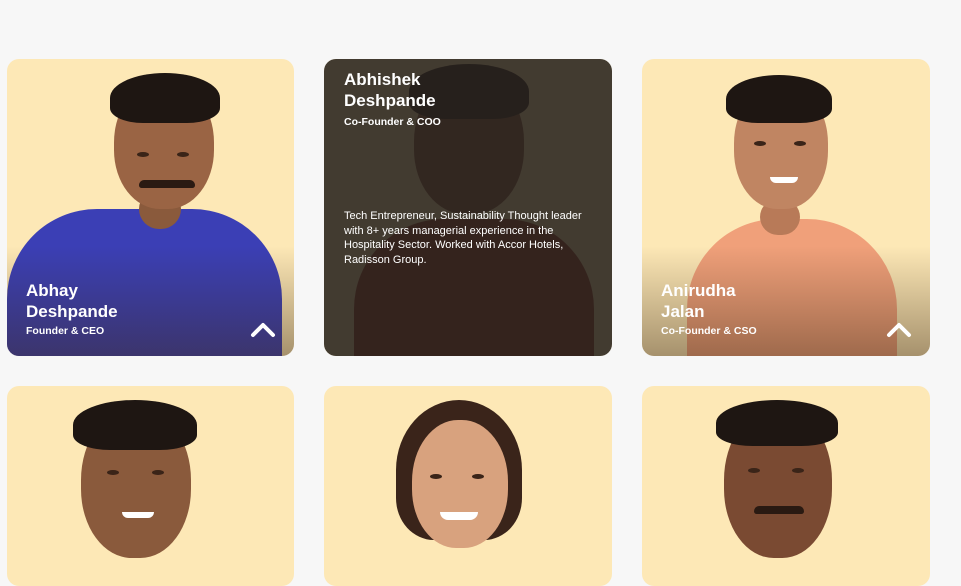  I want to click on member-first-name: Abhay, so click(52, 290).